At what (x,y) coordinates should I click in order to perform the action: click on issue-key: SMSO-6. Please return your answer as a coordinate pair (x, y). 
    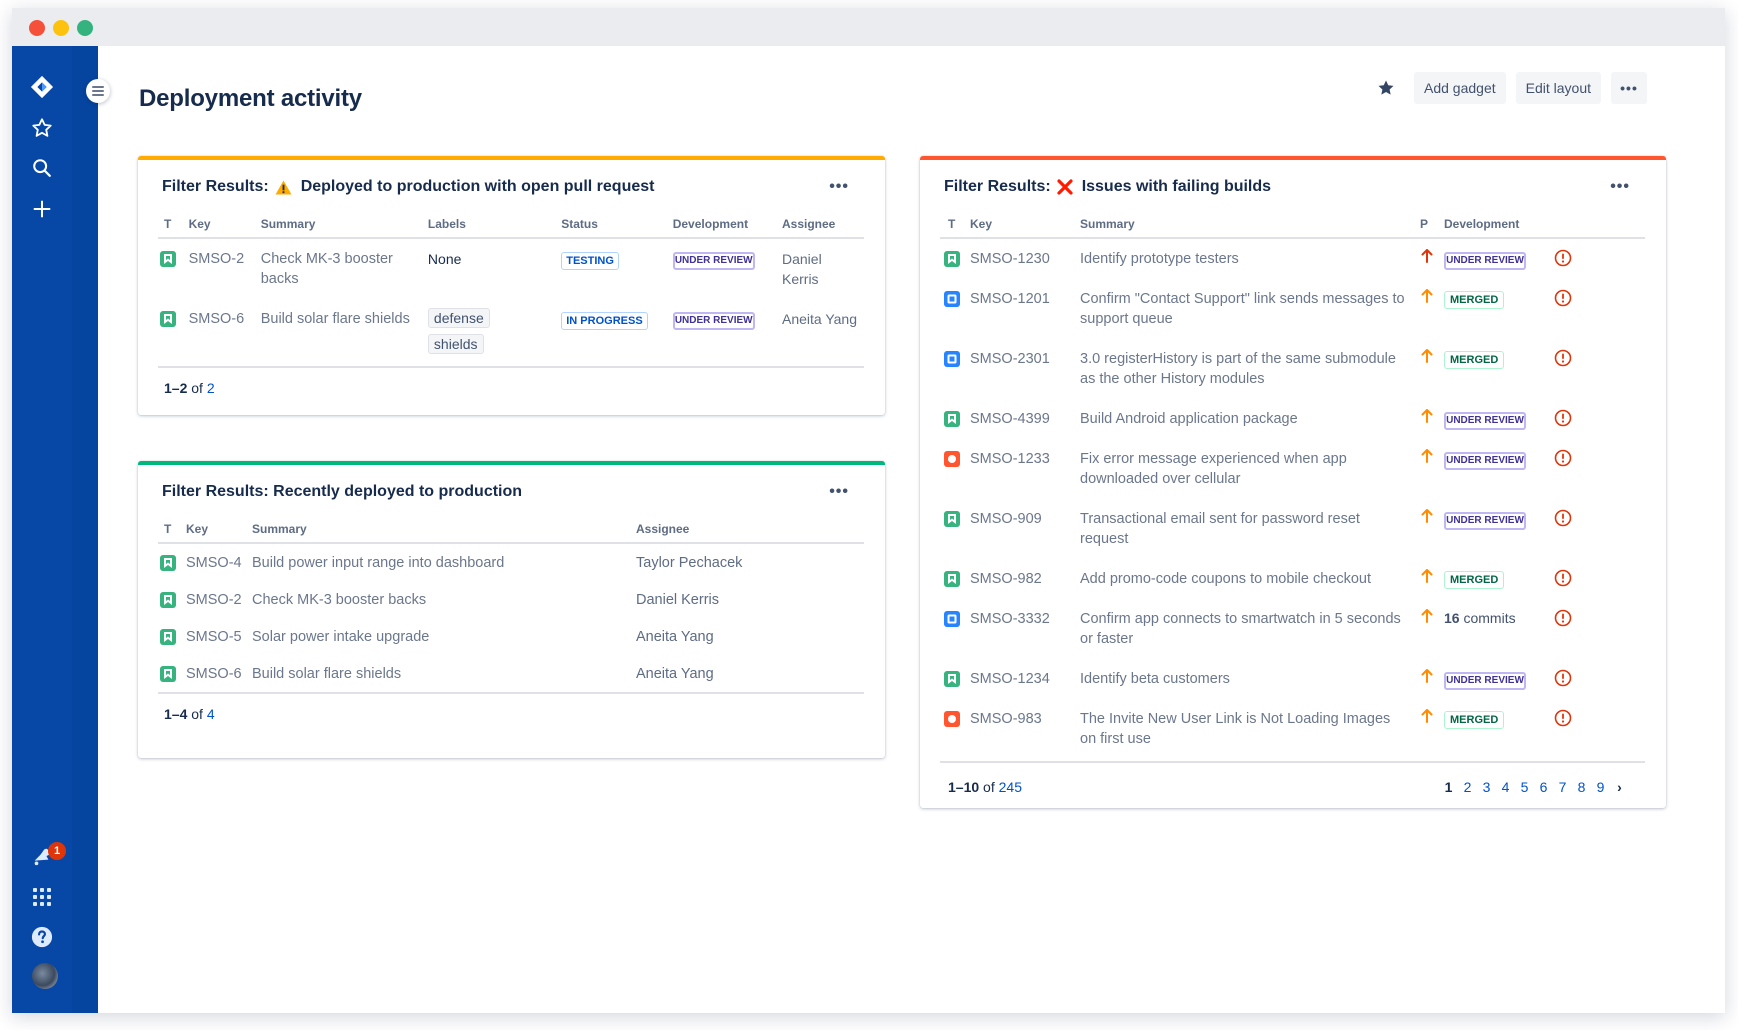
    Looking at the image, I should click on (219, 674).